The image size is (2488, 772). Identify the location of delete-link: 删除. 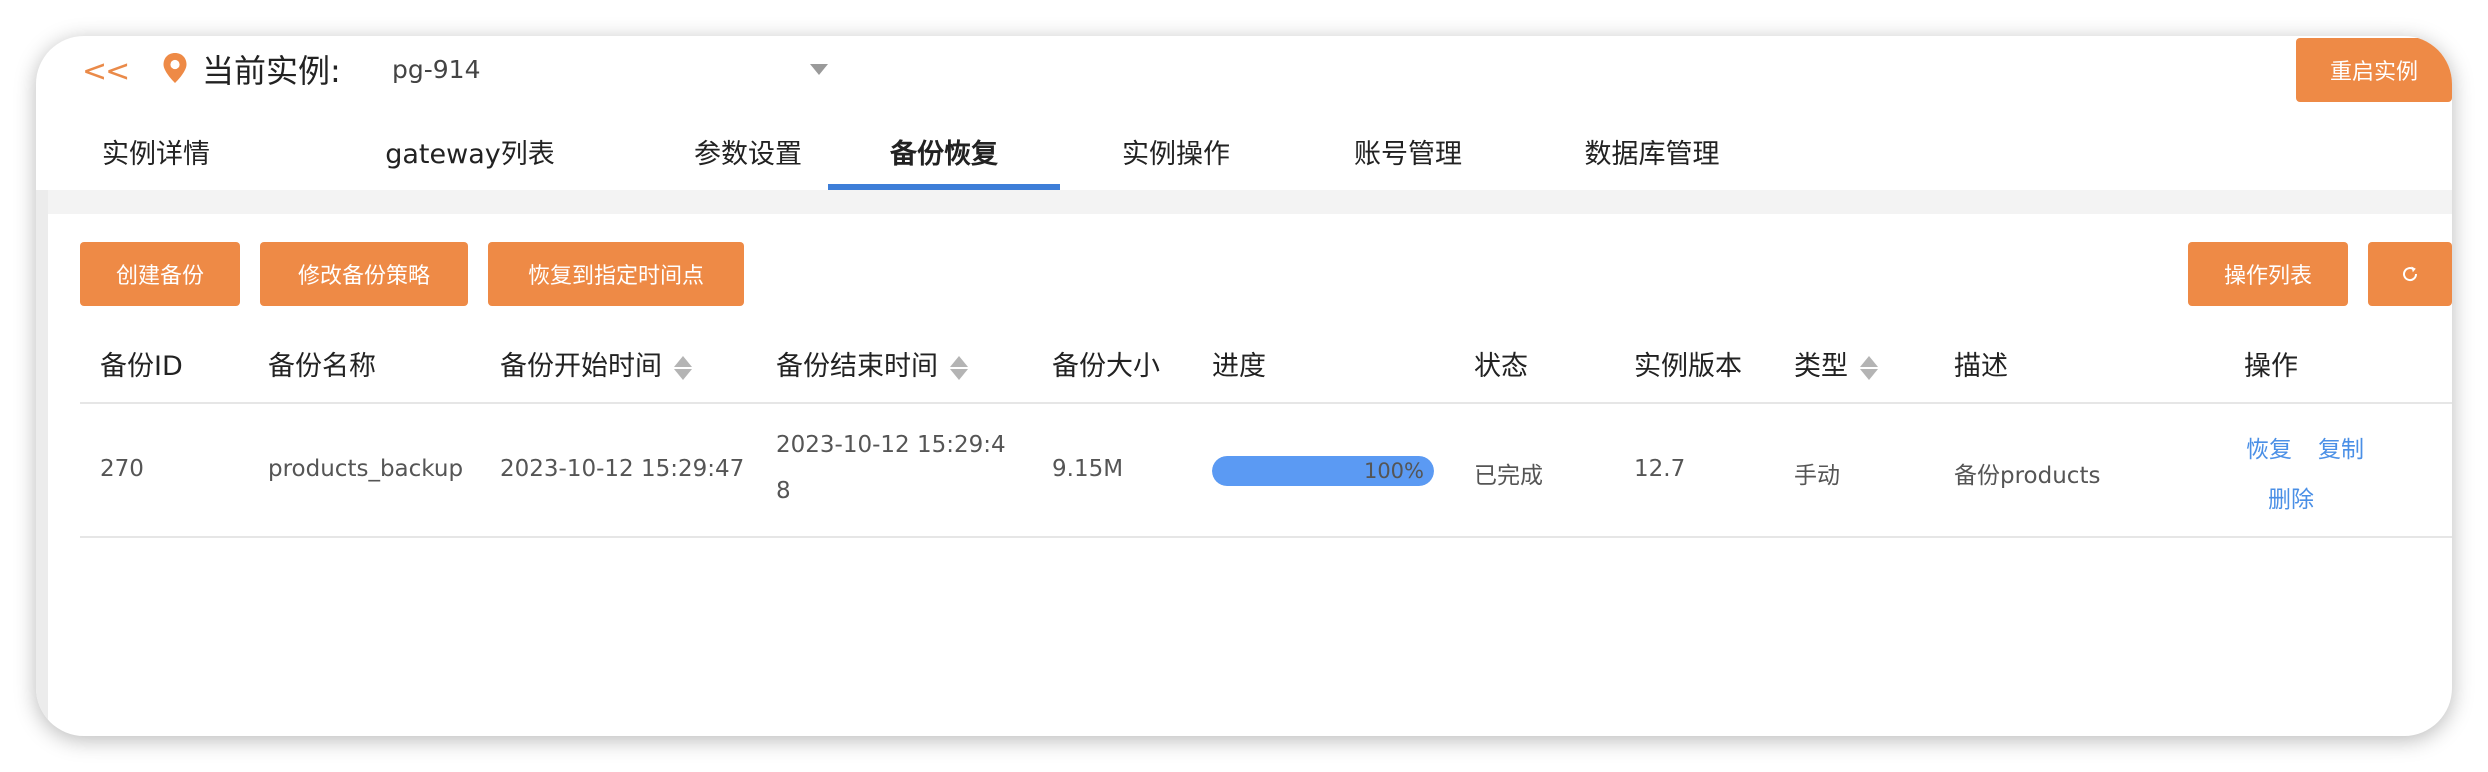
(2291, 497).